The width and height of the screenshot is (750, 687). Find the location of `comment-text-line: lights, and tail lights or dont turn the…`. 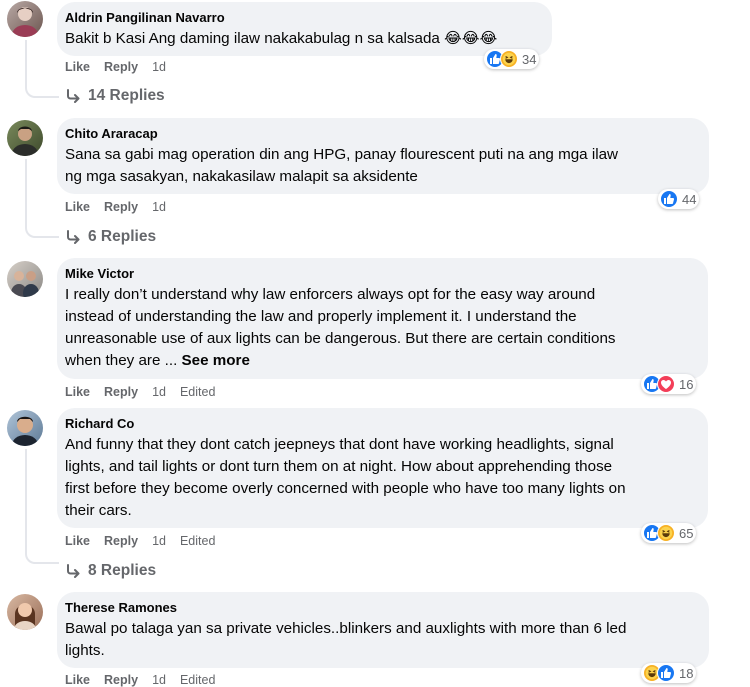

comment-text-line: lights, and tail lights or dont turn the… is located at coordinates (339, 466).